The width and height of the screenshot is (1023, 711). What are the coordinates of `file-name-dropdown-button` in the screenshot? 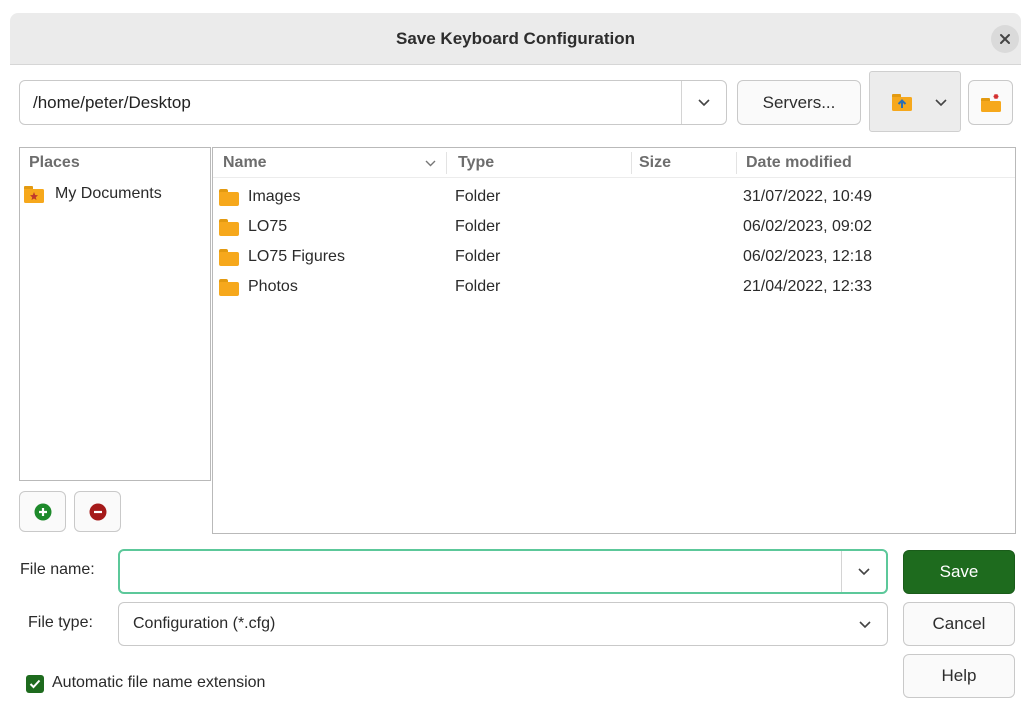 It's located at (864, 571).